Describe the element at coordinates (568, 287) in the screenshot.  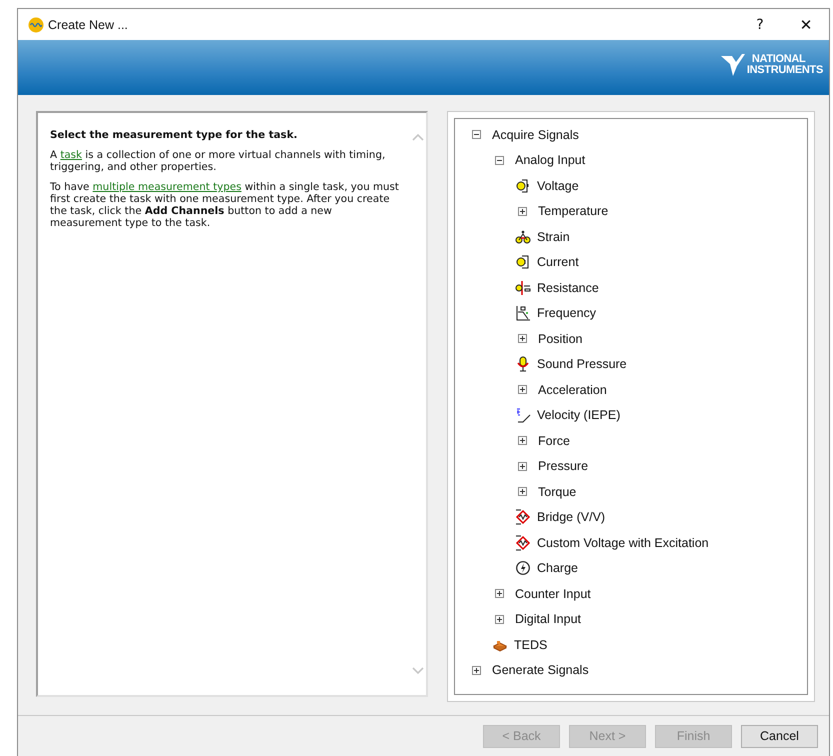
I see `tree-item: Resistance` at that location.